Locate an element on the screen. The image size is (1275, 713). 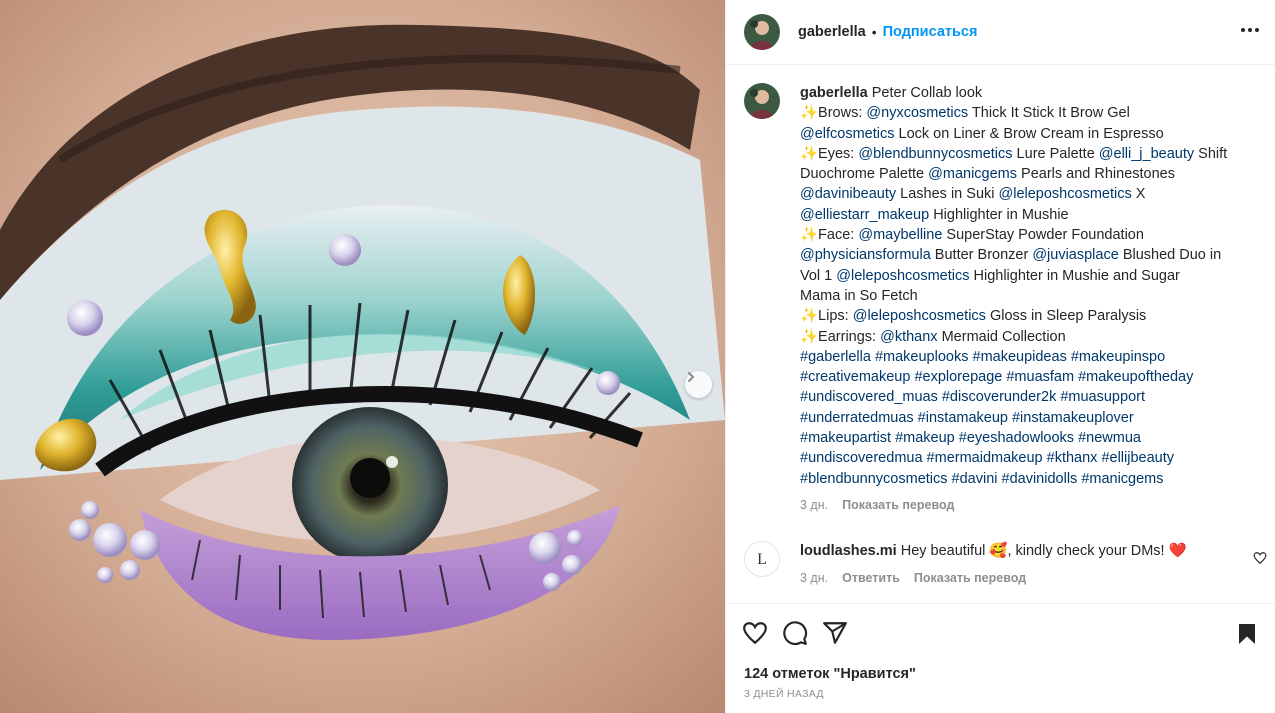
caption-translate-link: Показать перевод is located at coordinates (898, 505).